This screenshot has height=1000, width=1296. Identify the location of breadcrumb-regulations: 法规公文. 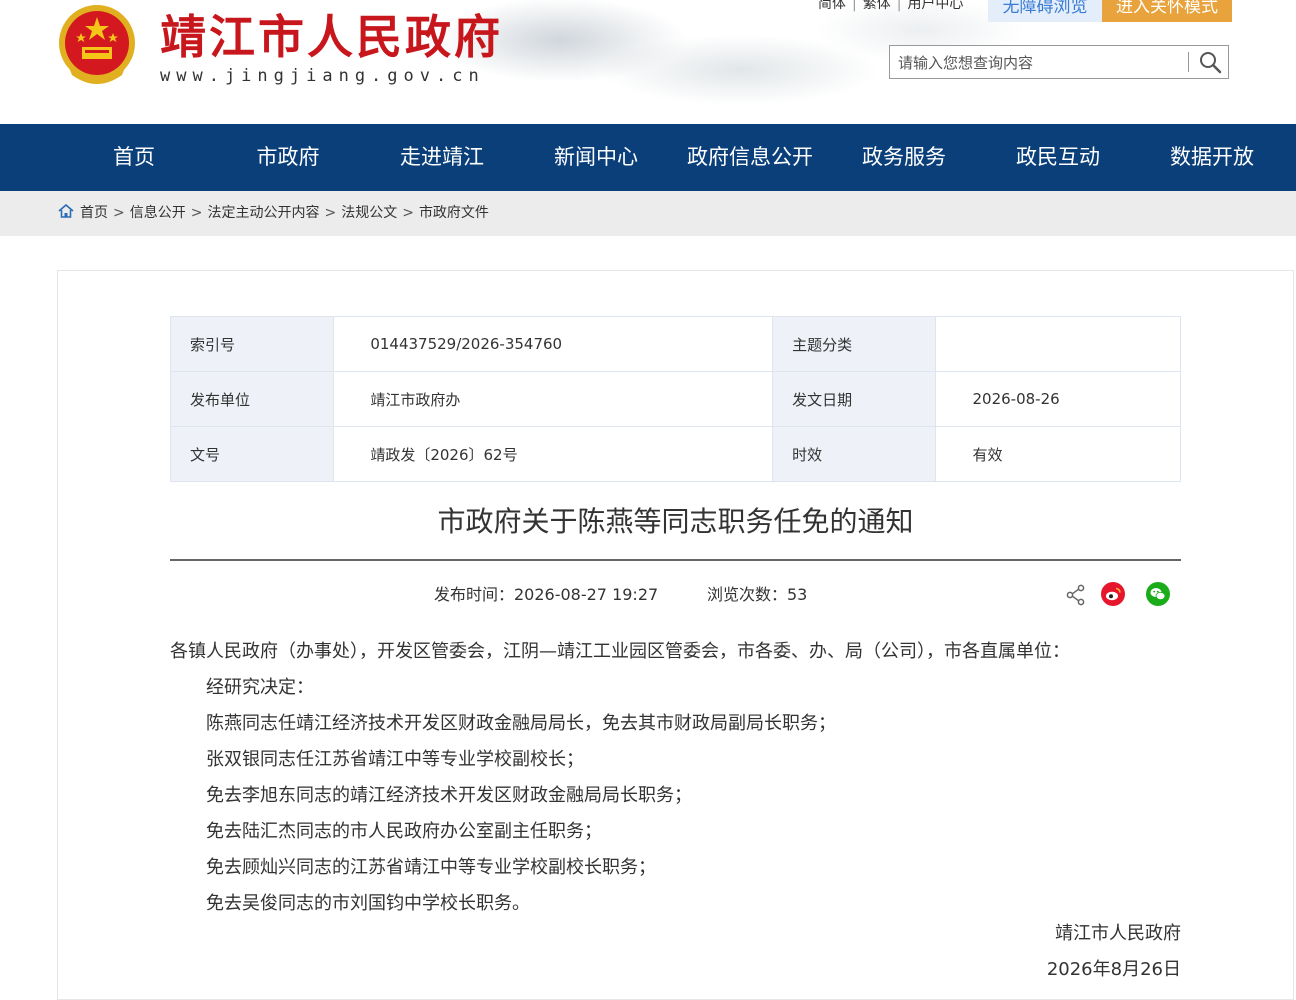
(369, 213).